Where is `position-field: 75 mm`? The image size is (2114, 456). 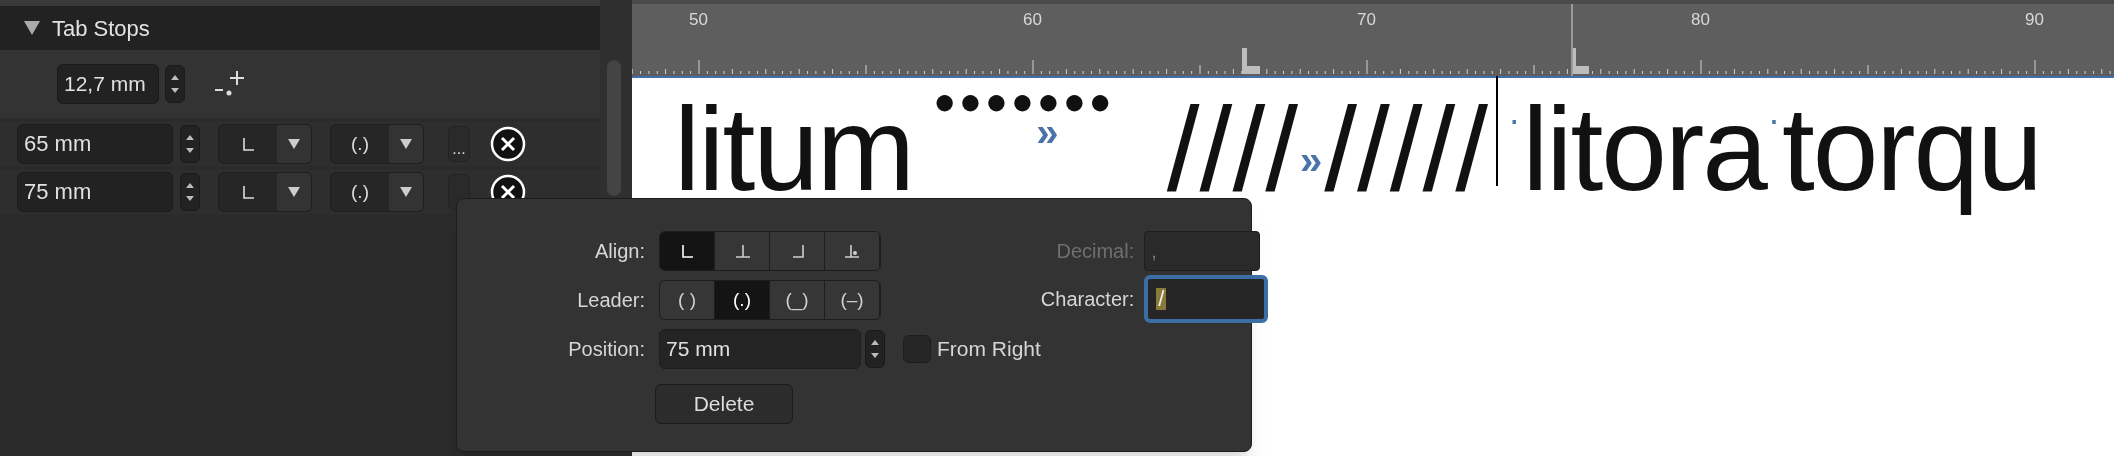
position-field: 75 mm is located at coordinates (760, 349).